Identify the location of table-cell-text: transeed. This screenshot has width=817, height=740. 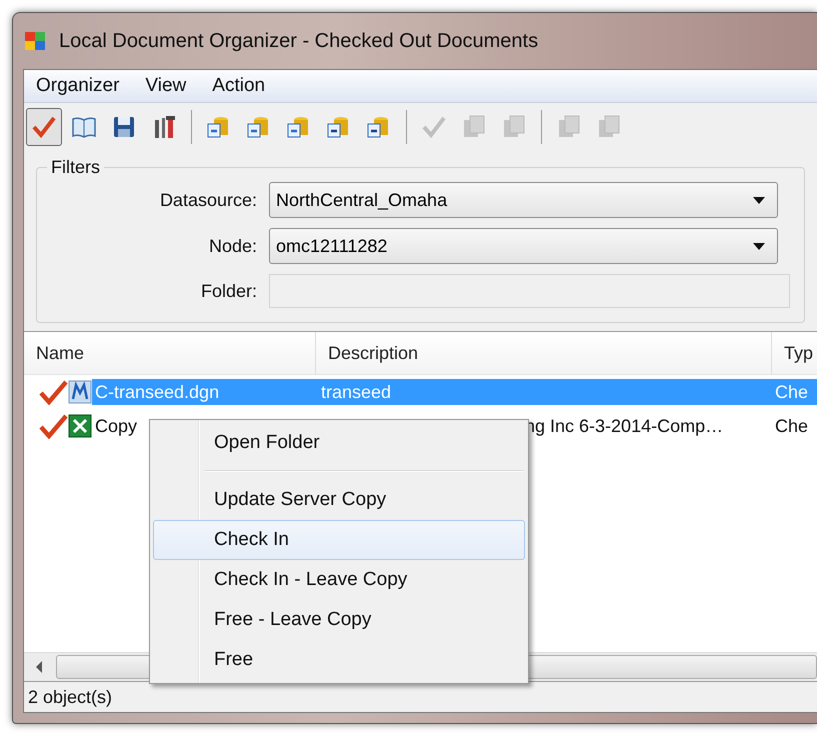
(356, 392).